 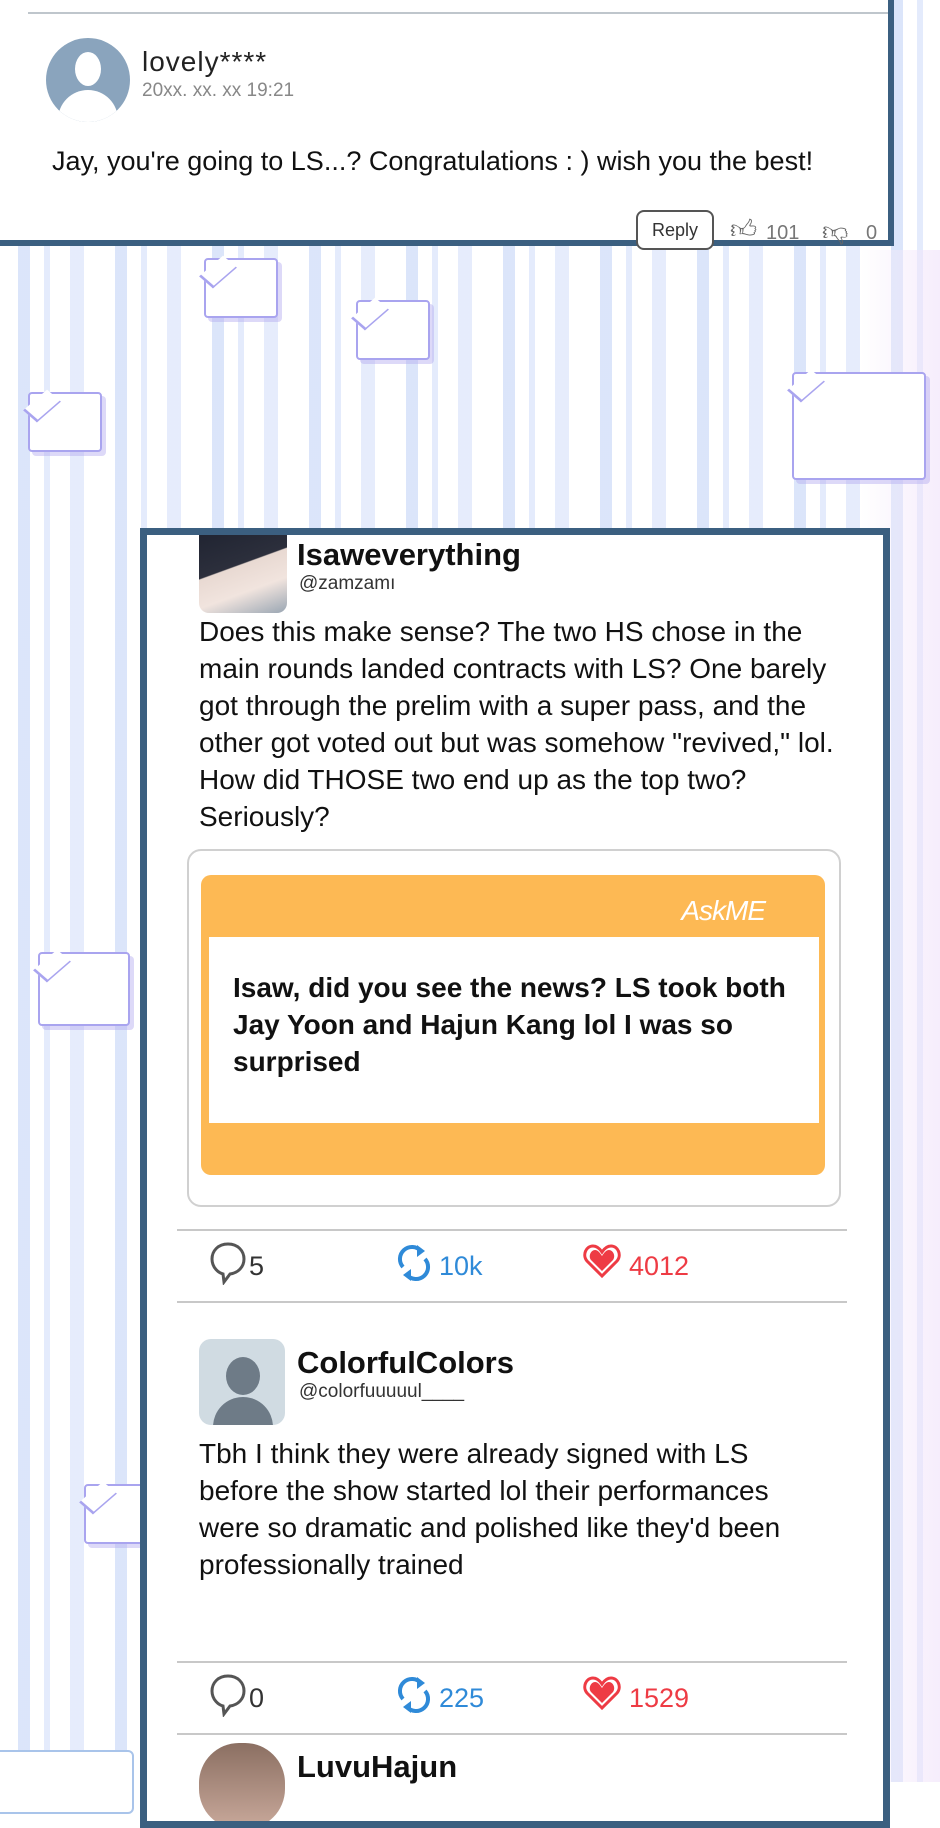 What do you see at coordinates (347, 583) in the screenshot?
I see `post-author-handle: @zamzamı` at bounding box center [347, 583].